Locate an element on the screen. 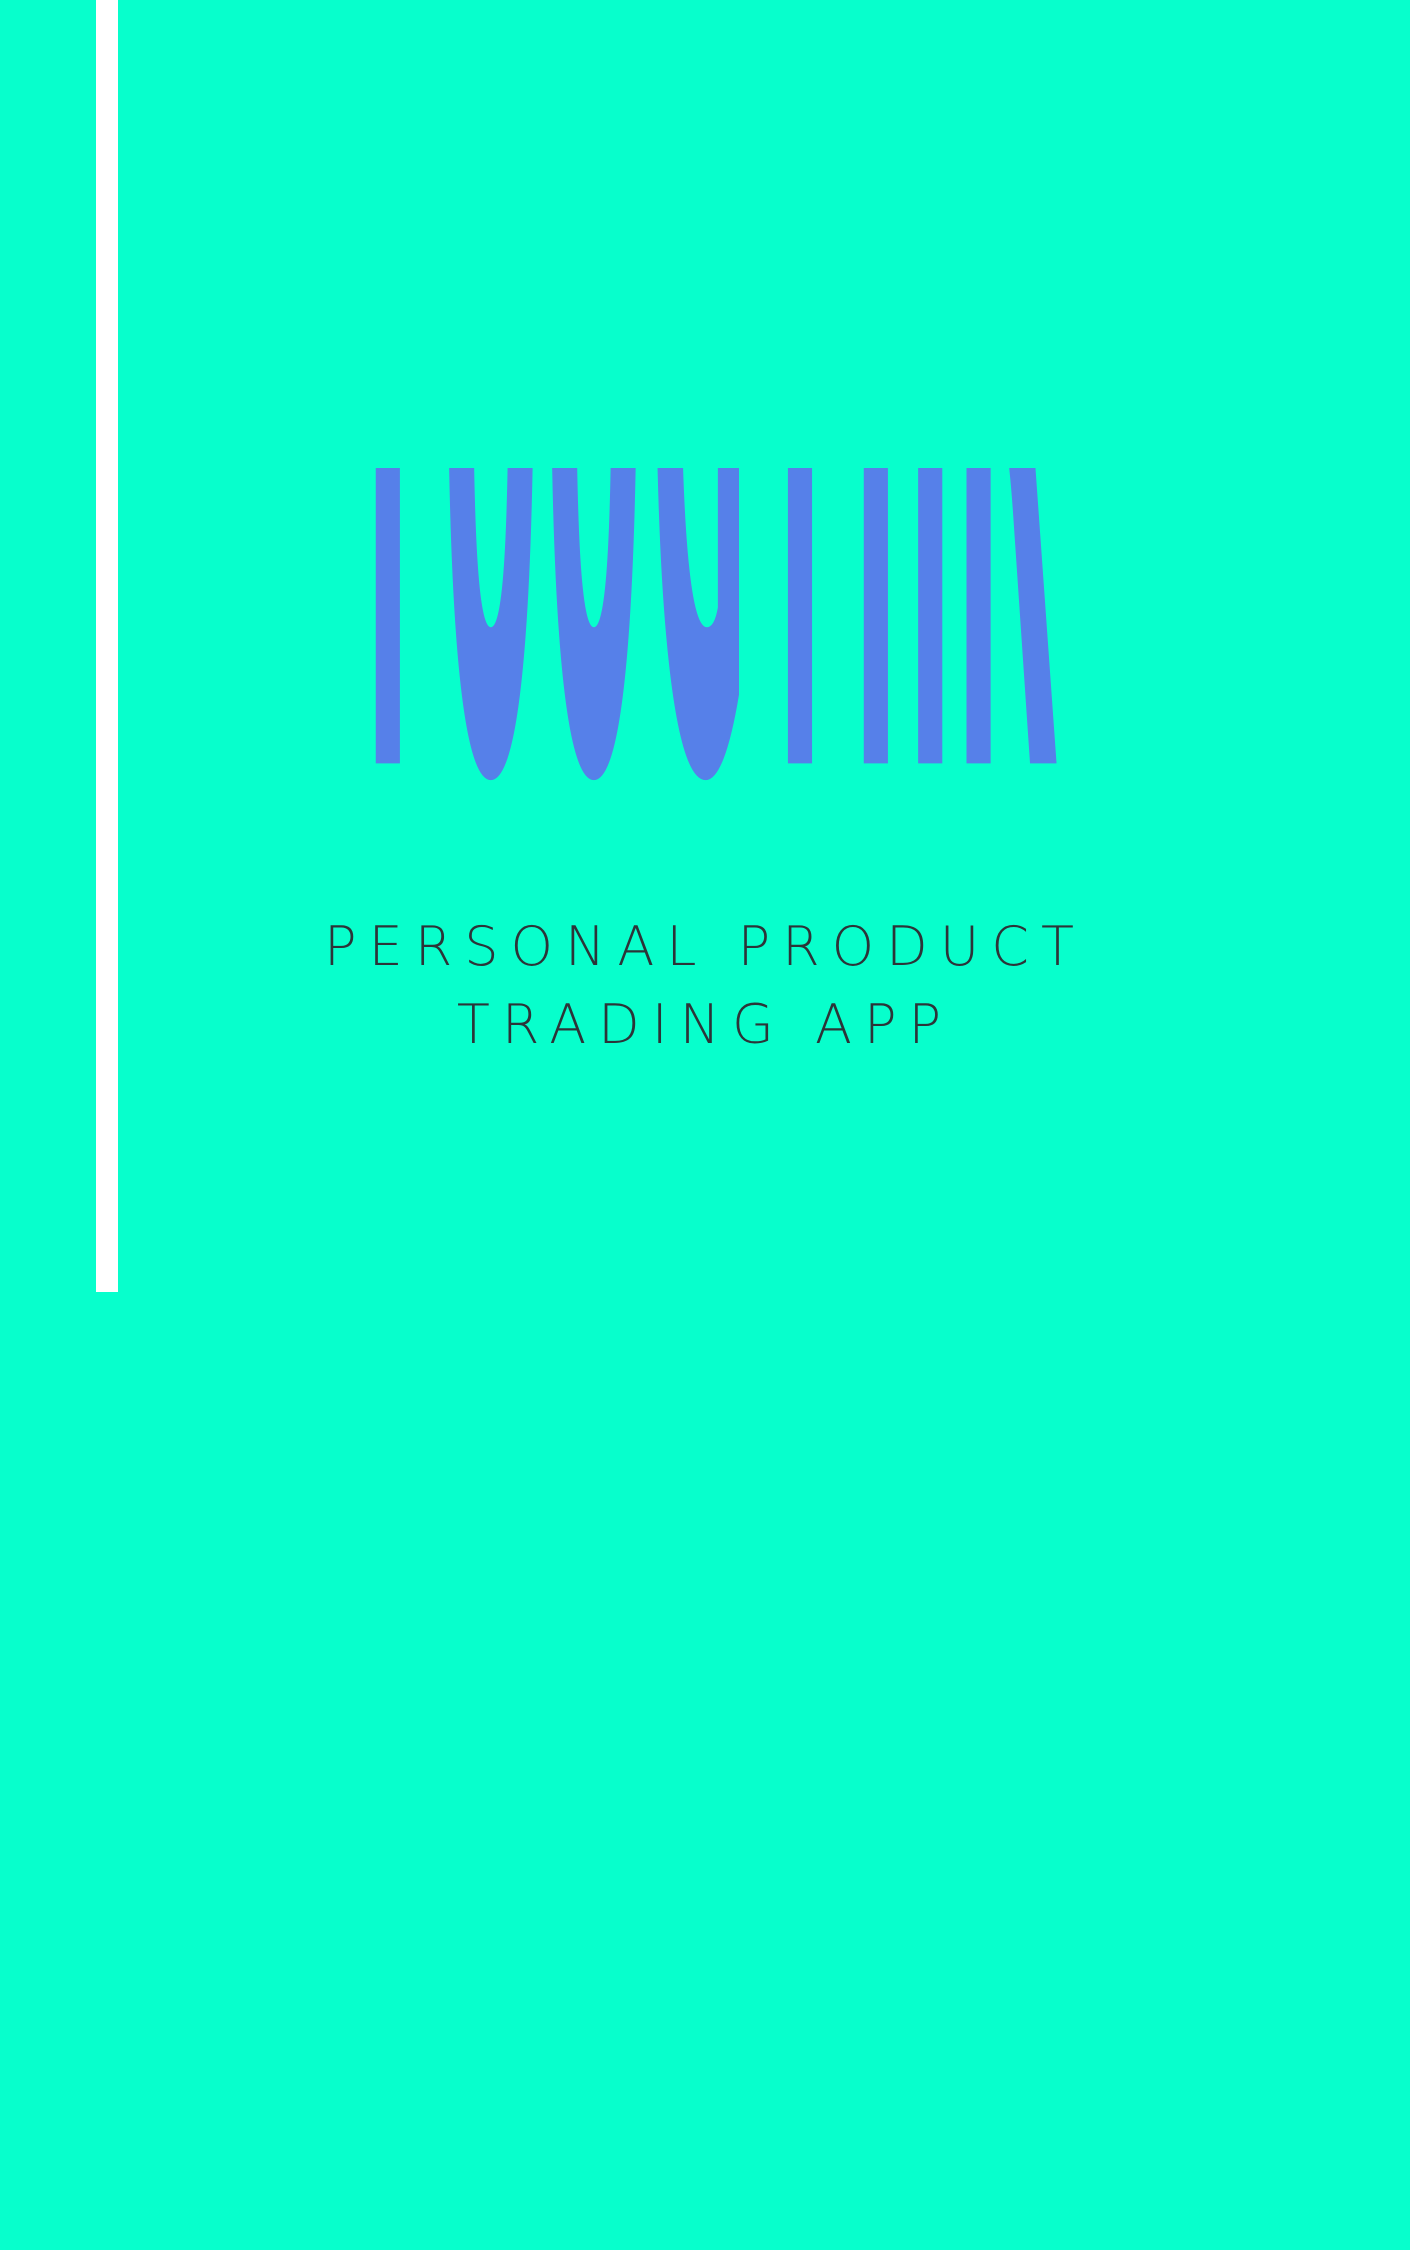 This screenshot has width=1410, height=2250. decorative-accent-bar is located at coordinates (107, 646).